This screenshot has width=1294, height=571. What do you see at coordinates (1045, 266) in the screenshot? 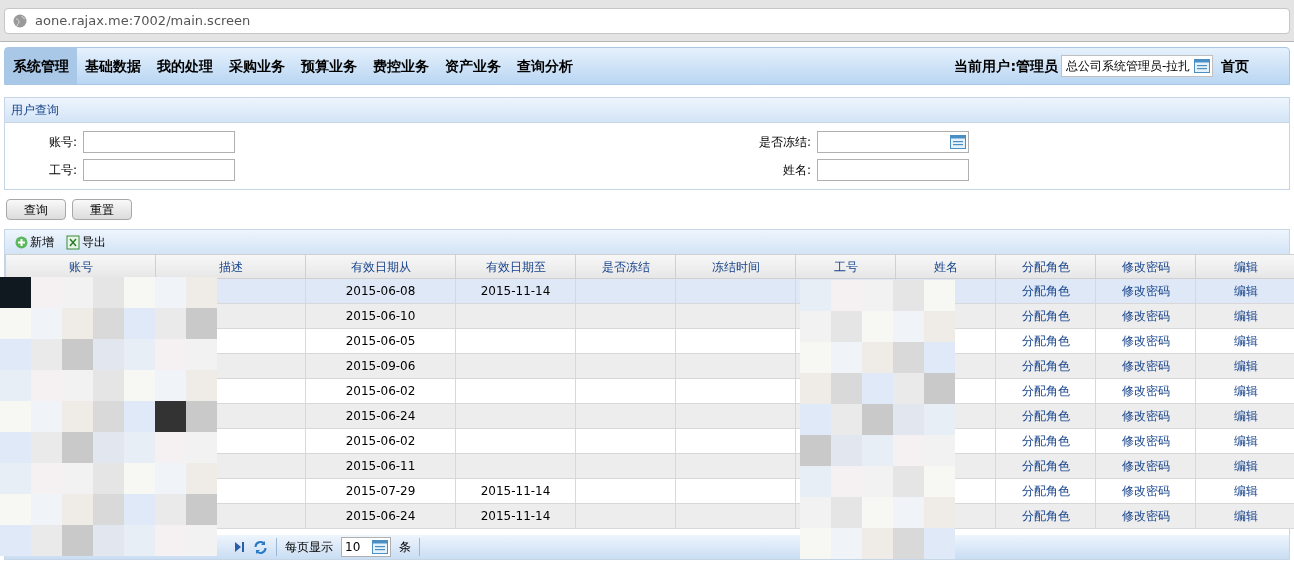
I see `column-header: 分配角色` at bounding box center [1045, 266].